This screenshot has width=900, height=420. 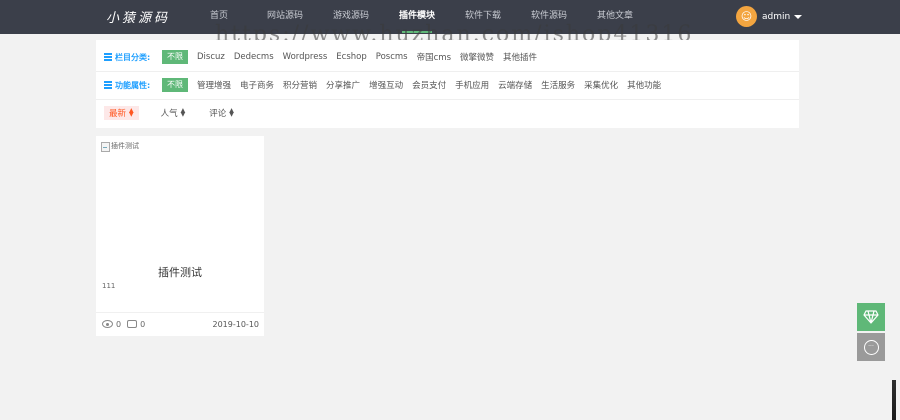 What do you see at coordinates (776, 17) in the screenshot?
I see `user-name: admin` at bounding box center [776, 17].